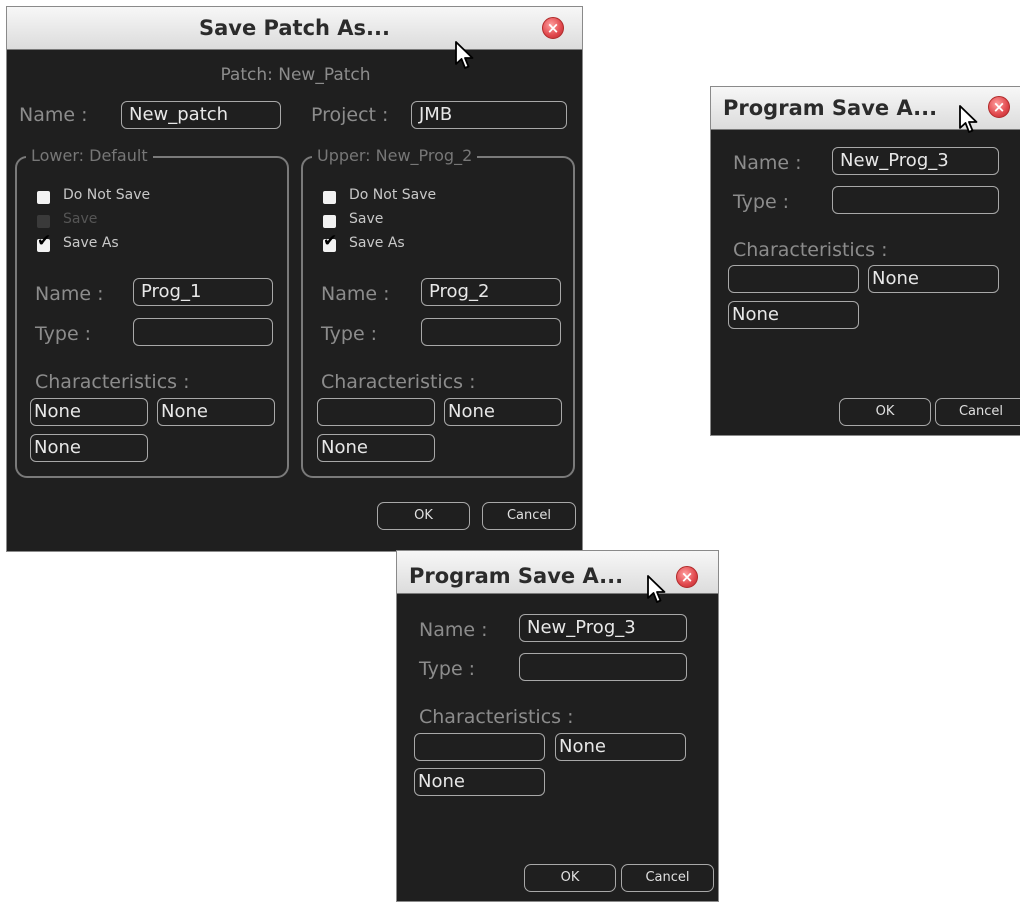  I want to click on upper-type-input, so click(491, 332).